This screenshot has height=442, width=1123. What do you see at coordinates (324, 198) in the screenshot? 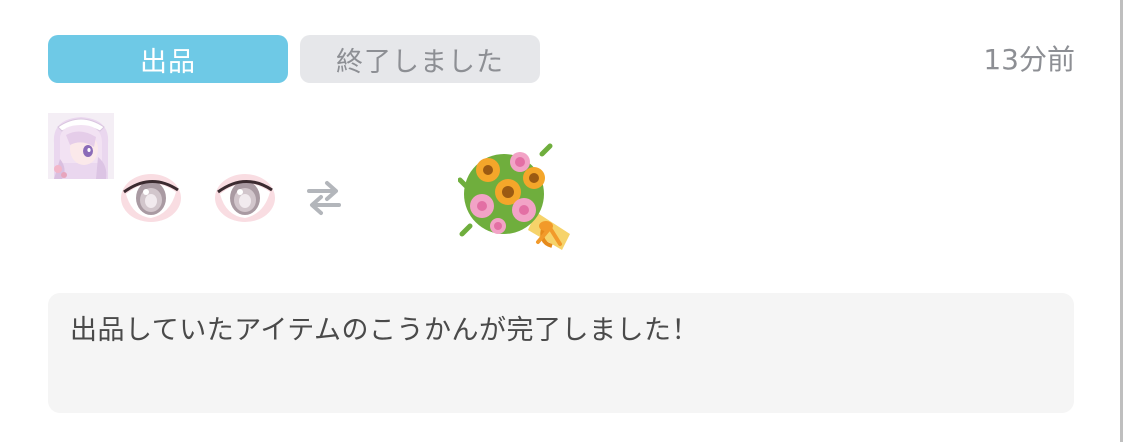
I see `swap-arrows-icon` at bounding box center [324, 198].